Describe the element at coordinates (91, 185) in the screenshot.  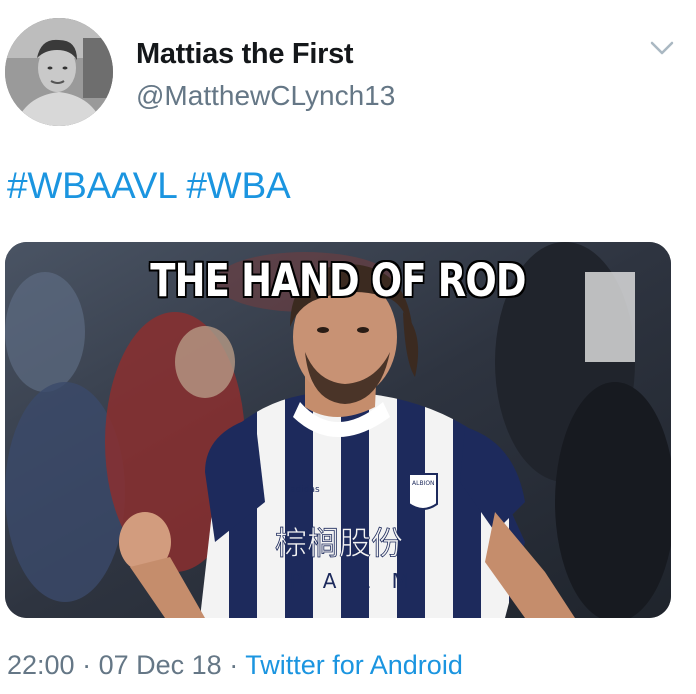
I see `hashtag-link: #WBAAVL` at that location.